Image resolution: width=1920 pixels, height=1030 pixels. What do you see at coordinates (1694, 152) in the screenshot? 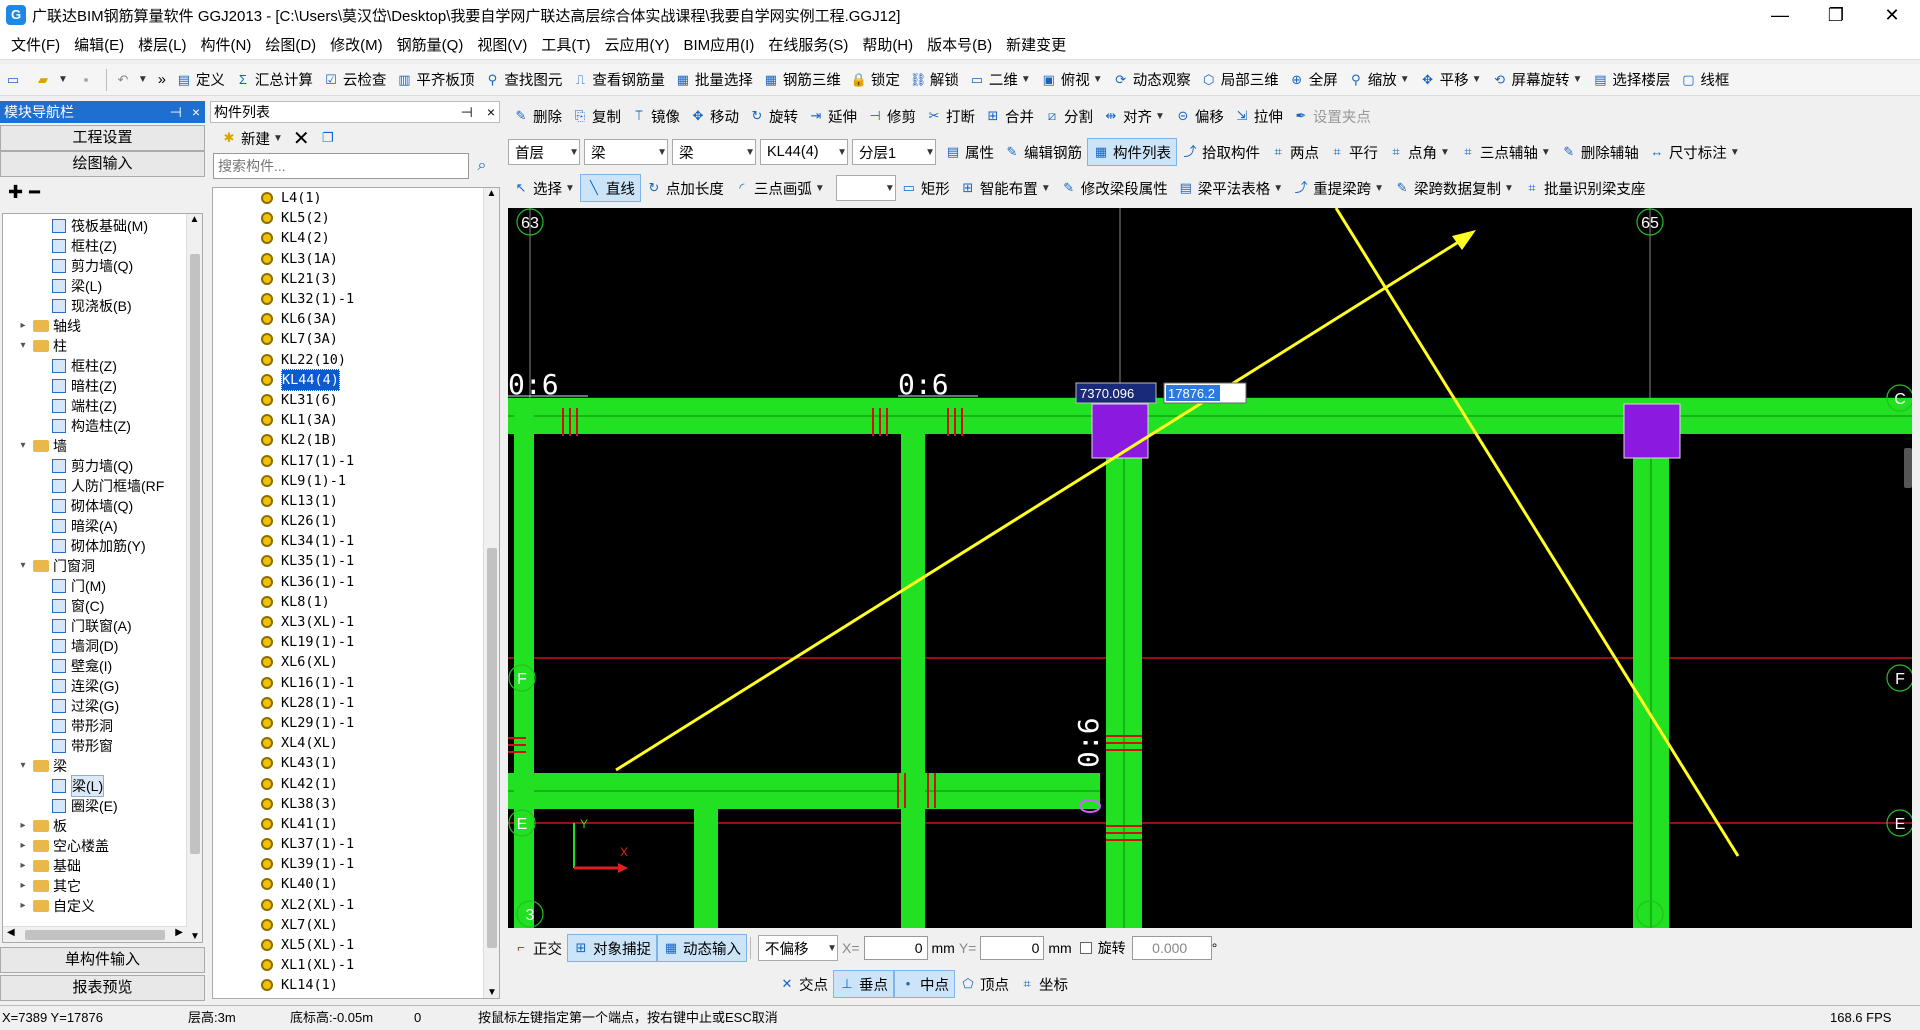
I see `property-button: ↔ 尺寸标注 ▼` at bounding box center [1694, 152].